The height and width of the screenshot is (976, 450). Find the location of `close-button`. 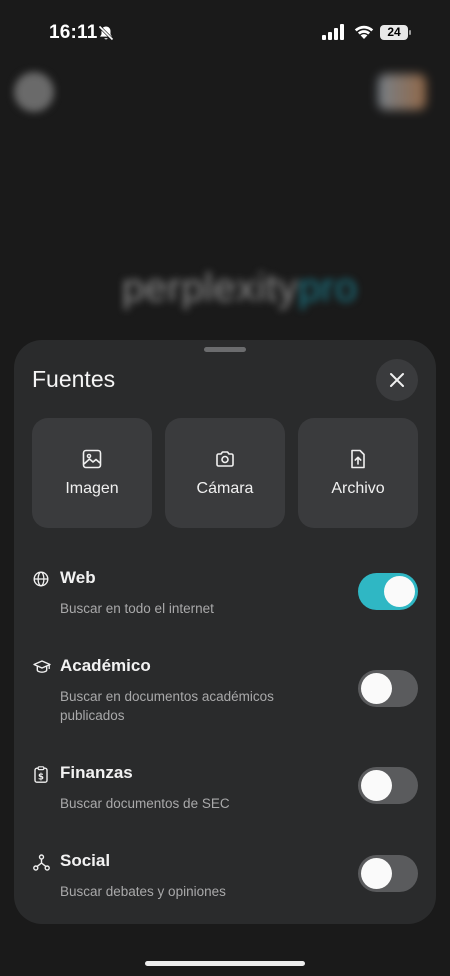

close-button is located at coordinates (397, 380).